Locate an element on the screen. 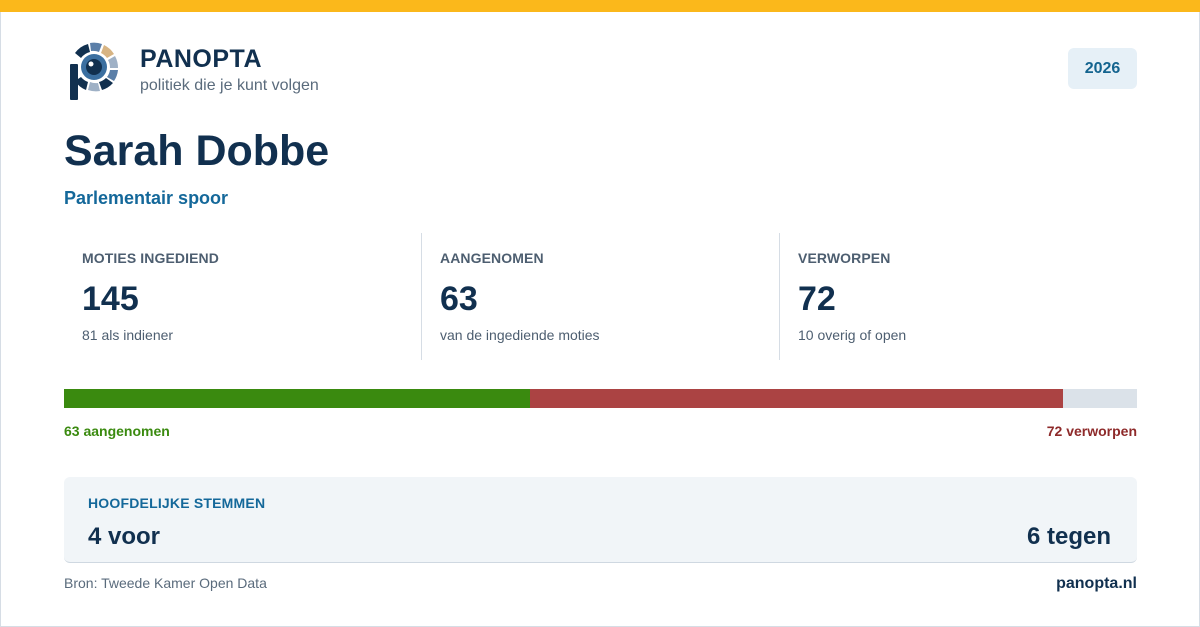 Image resolution: width=1200 pixels, height=627 pixels. motion-outcome-bar is located at coordinates (600, 398).